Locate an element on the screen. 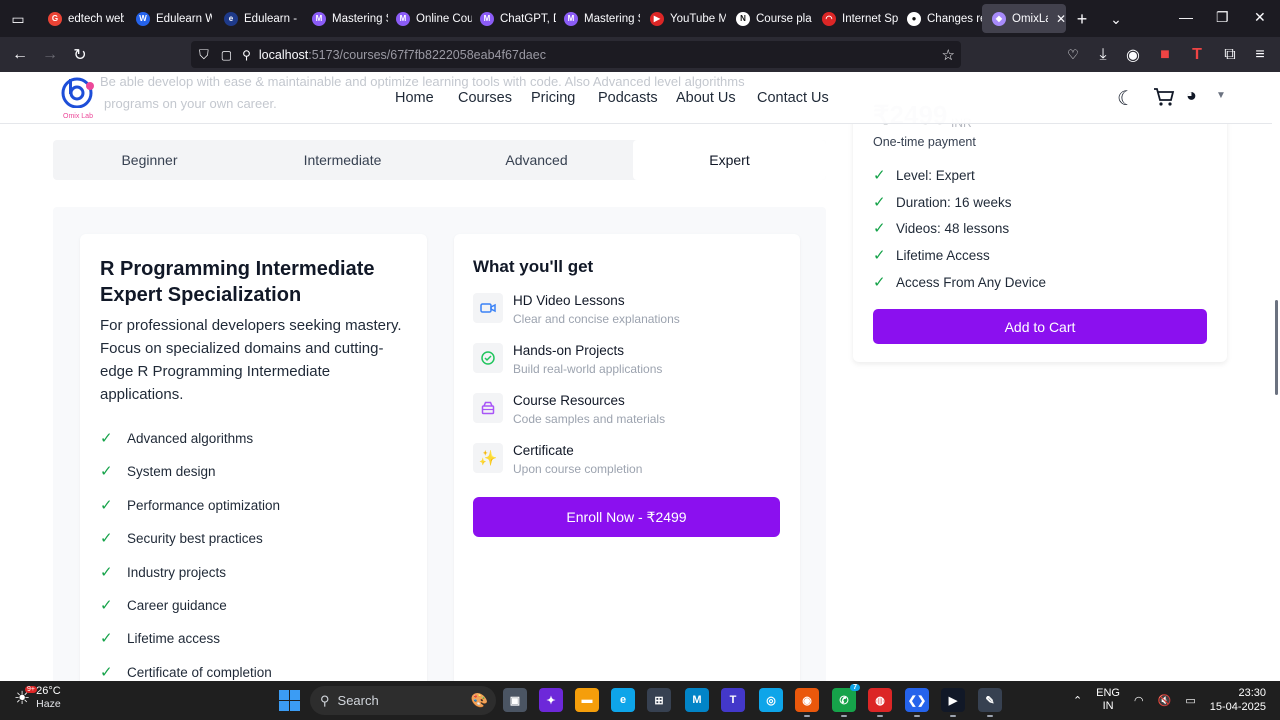  browser-tab: N Course plan is located at coordinates (769, 18).